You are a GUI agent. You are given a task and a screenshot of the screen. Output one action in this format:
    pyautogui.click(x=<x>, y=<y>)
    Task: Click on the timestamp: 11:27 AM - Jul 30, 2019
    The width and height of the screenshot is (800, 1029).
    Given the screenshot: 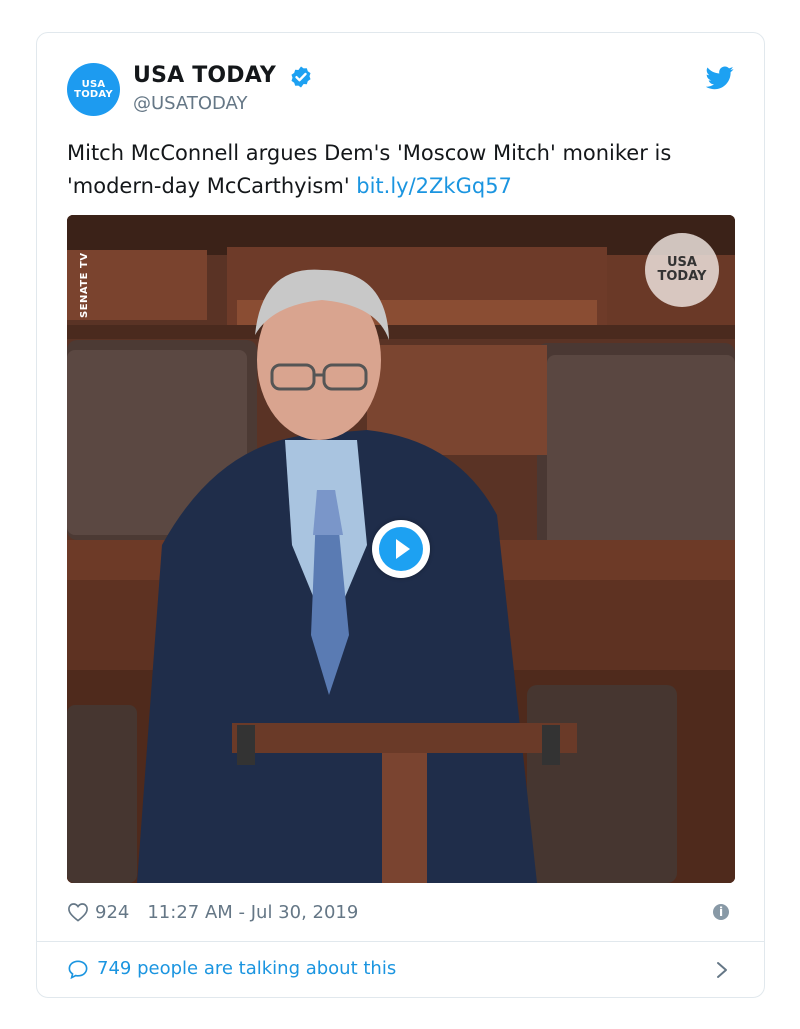 What is the action you would take?
    pyautogui.click(x=252, y=912)
    